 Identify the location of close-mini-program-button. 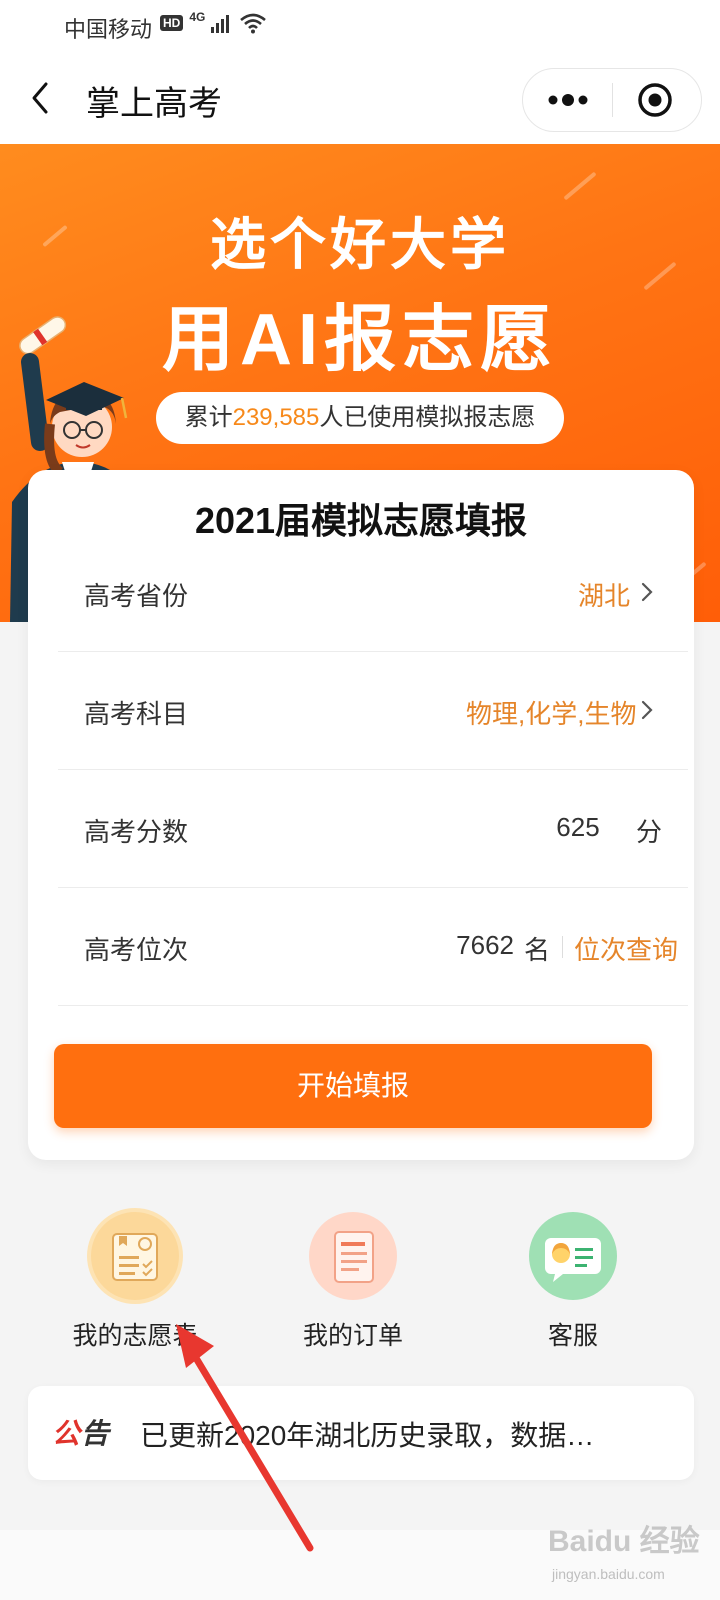
(658, 100).